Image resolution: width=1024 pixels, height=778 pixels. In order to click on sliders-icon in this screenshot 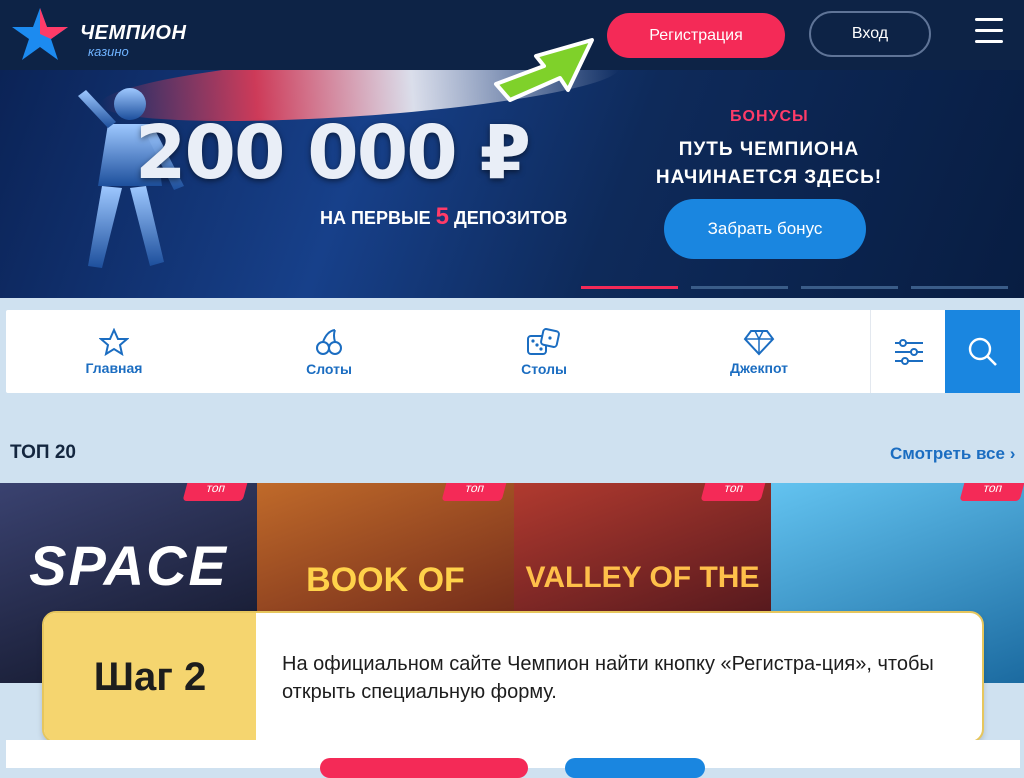, I will do `click(908, 351)`.